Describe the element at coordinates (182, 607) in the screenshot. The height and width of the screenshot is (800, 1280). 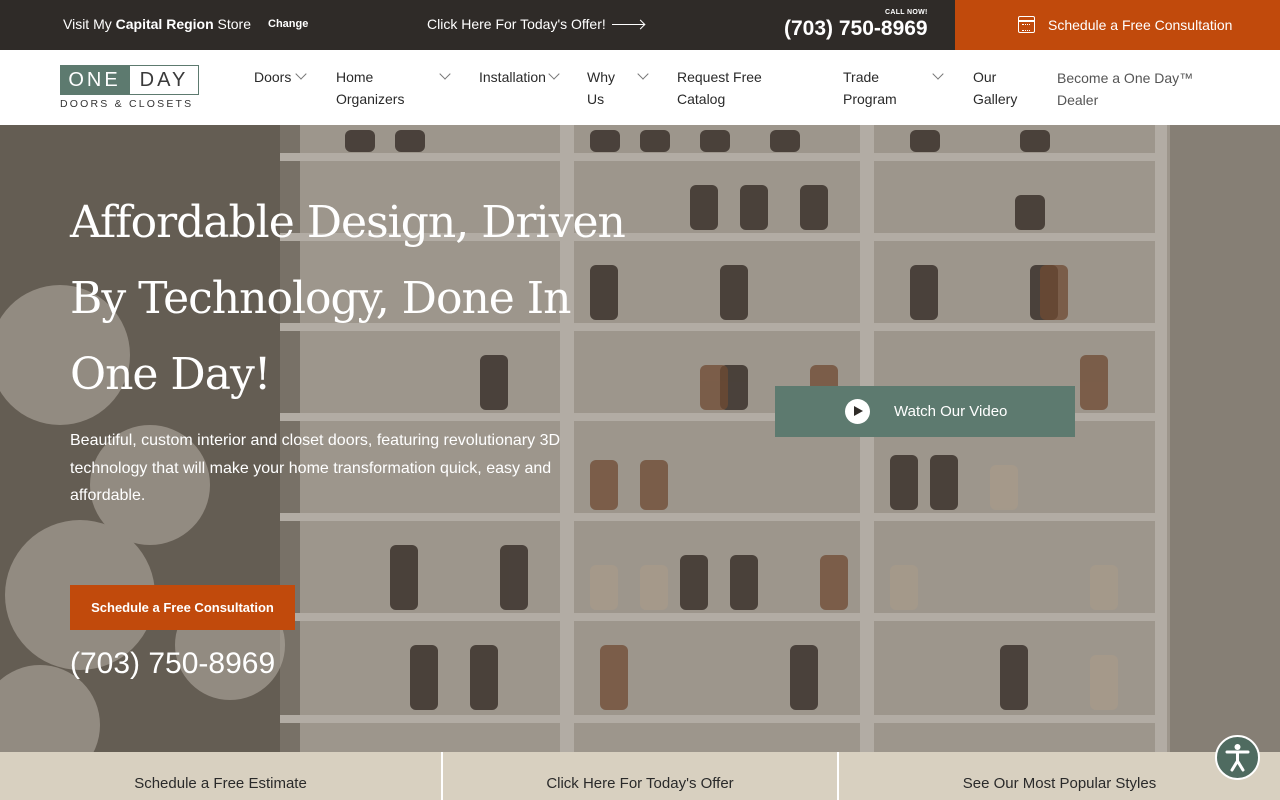
I see `schedule-consultation-button-hero: Schedule a Free Consultation` at that location.